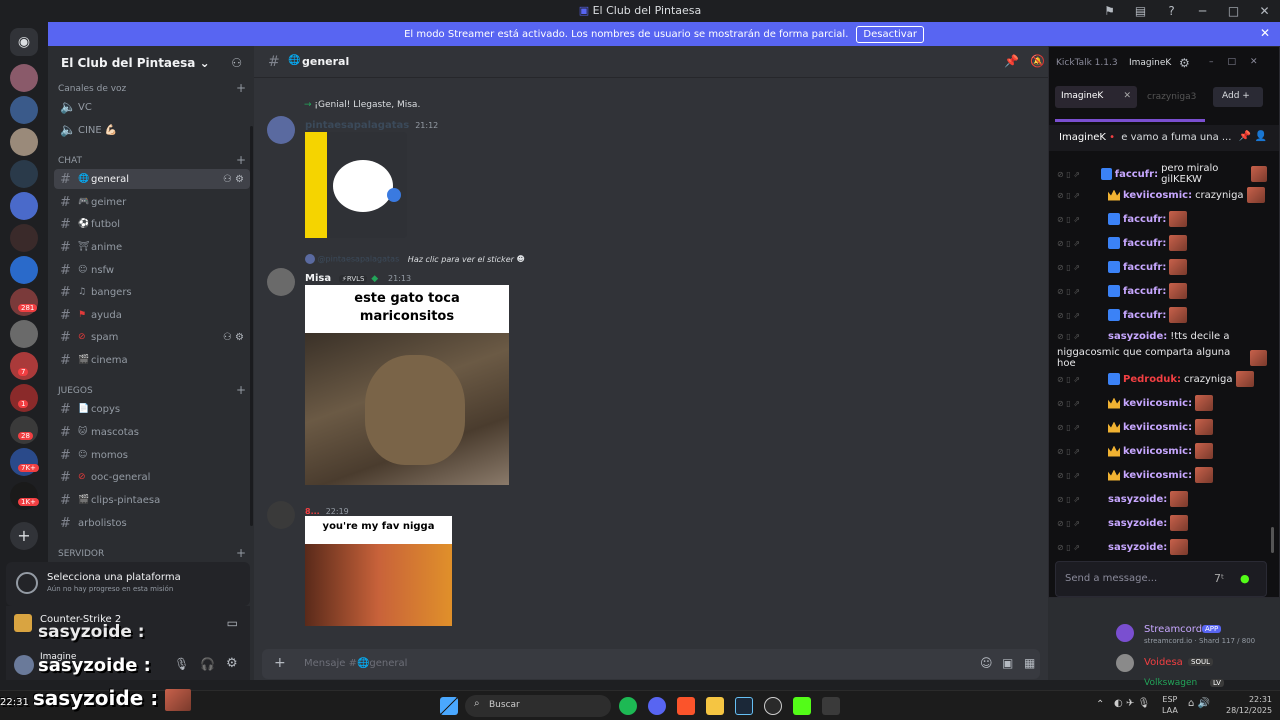 Image resolution: width=1280 pixels, height=720 pixels. Describe the element at coordinates (24, 42) in the screenshot. I see `discord-home-icon: ◉` at that location.